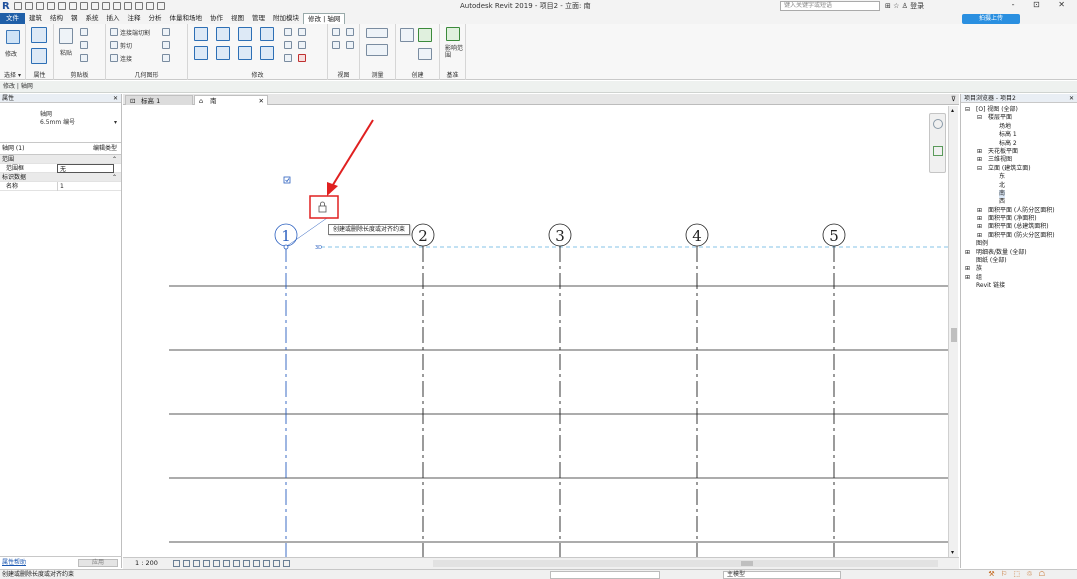 The height and width of the screenshot is (579, 1077). Describe the element at coordinates (84, 58) in the screenshot. I see `match-type-icon` at that location.